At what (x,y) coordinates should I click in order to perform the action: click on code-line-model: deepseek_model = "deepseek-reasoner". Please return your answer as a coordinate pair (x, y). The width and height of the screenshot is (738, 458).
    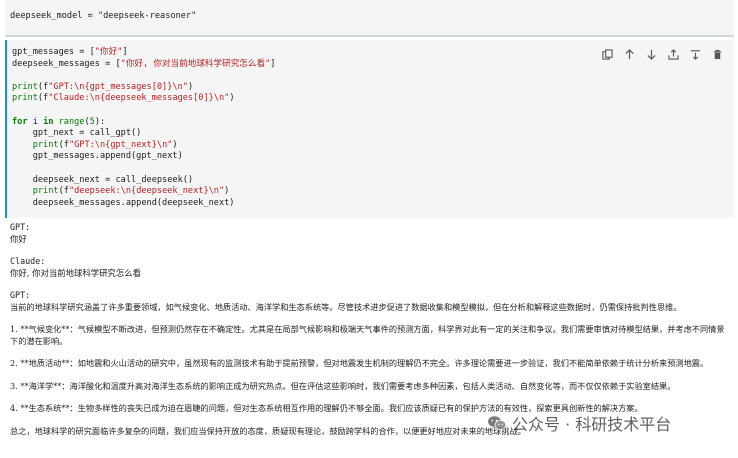
    Looking at the image, I should click on (103, 16).